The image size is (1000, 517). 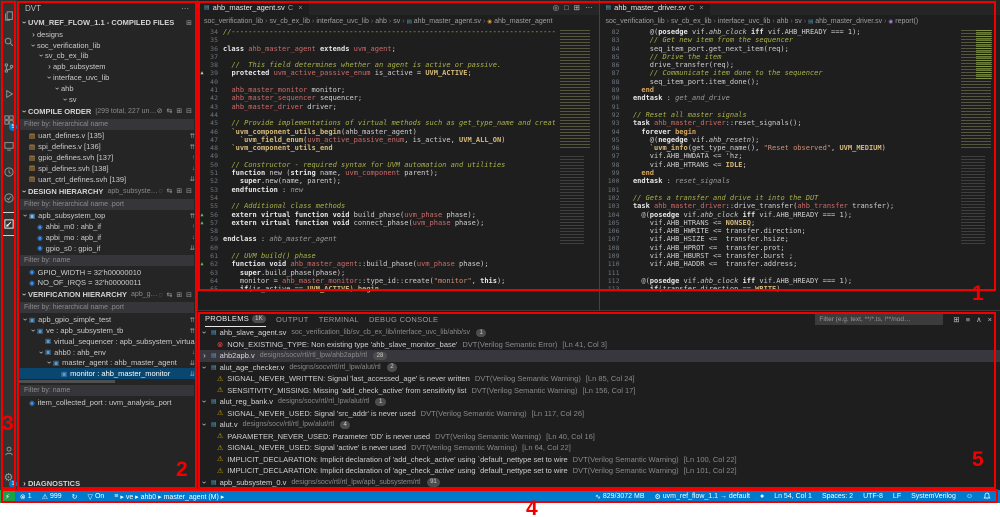 What do you see at coordinates (873, 496) in the screenshot?
I see `status-item: UTF-8` at bounding box center [873, 496].